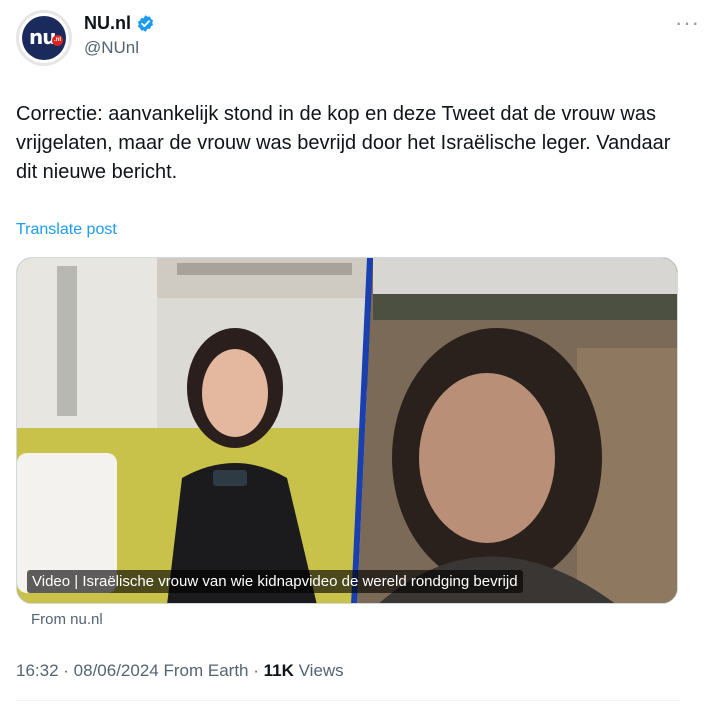 This screenshot has width=720, height=705. Describe the element at coordinates (687, 23) in the screenshot. I see `more-options-icon: ···` at that location.